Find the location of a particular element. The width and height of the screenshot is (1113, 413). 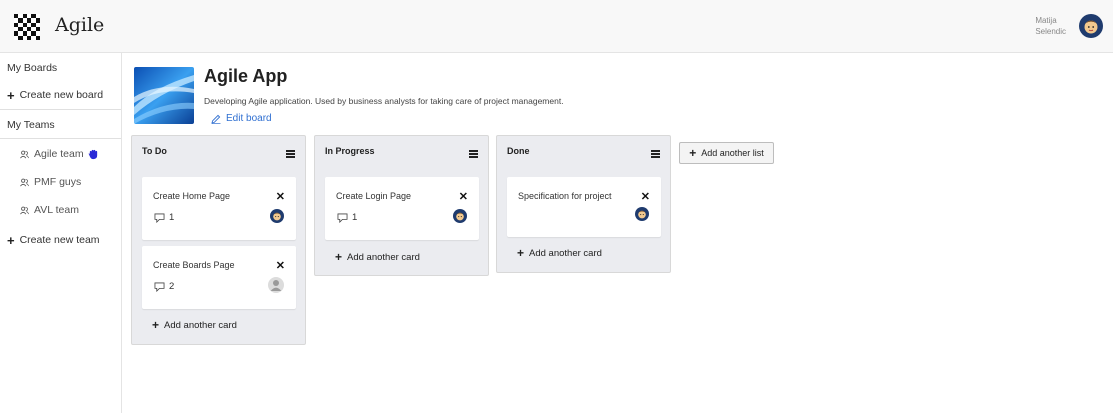

comment-count: 2 is located at coordinates (172, 286).